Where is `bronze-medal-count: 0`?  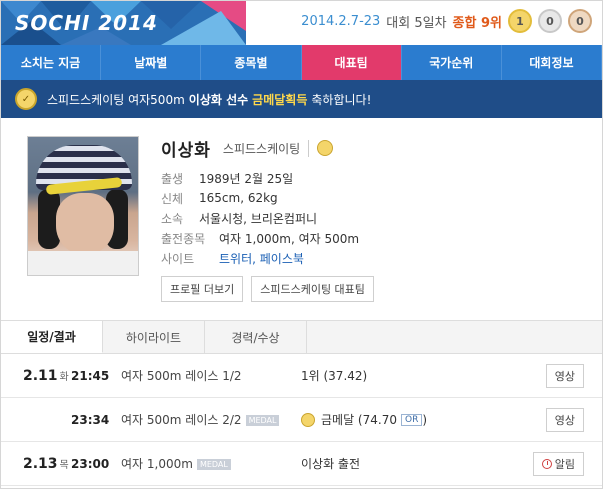 bronze-medal-count: 0 is located at coordinates (580, 21).